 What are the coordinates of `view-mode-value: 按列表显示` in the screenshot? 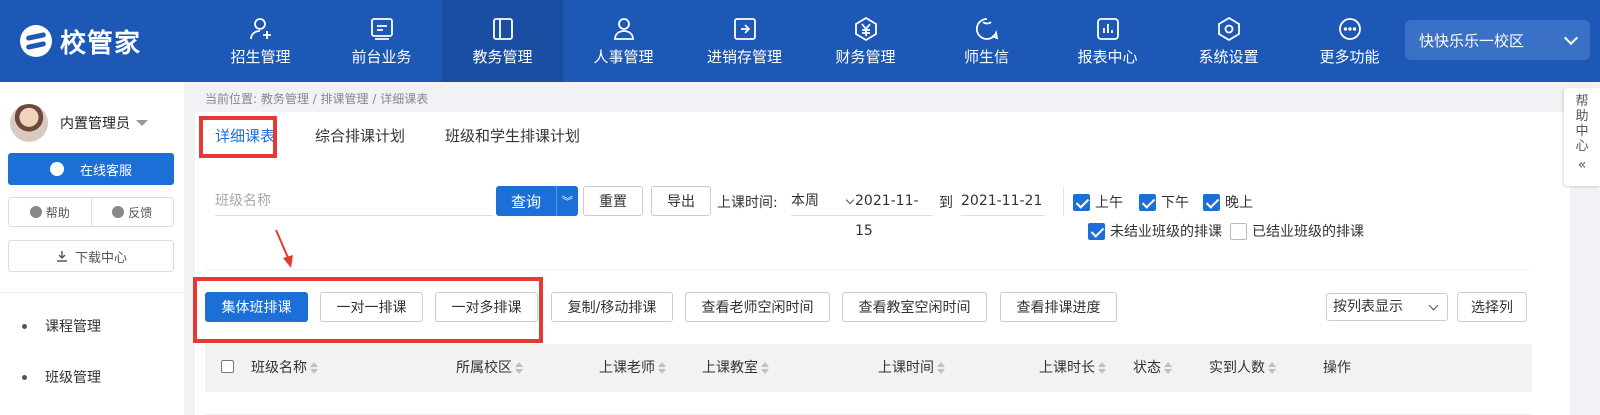 It's located at (1368, 307).